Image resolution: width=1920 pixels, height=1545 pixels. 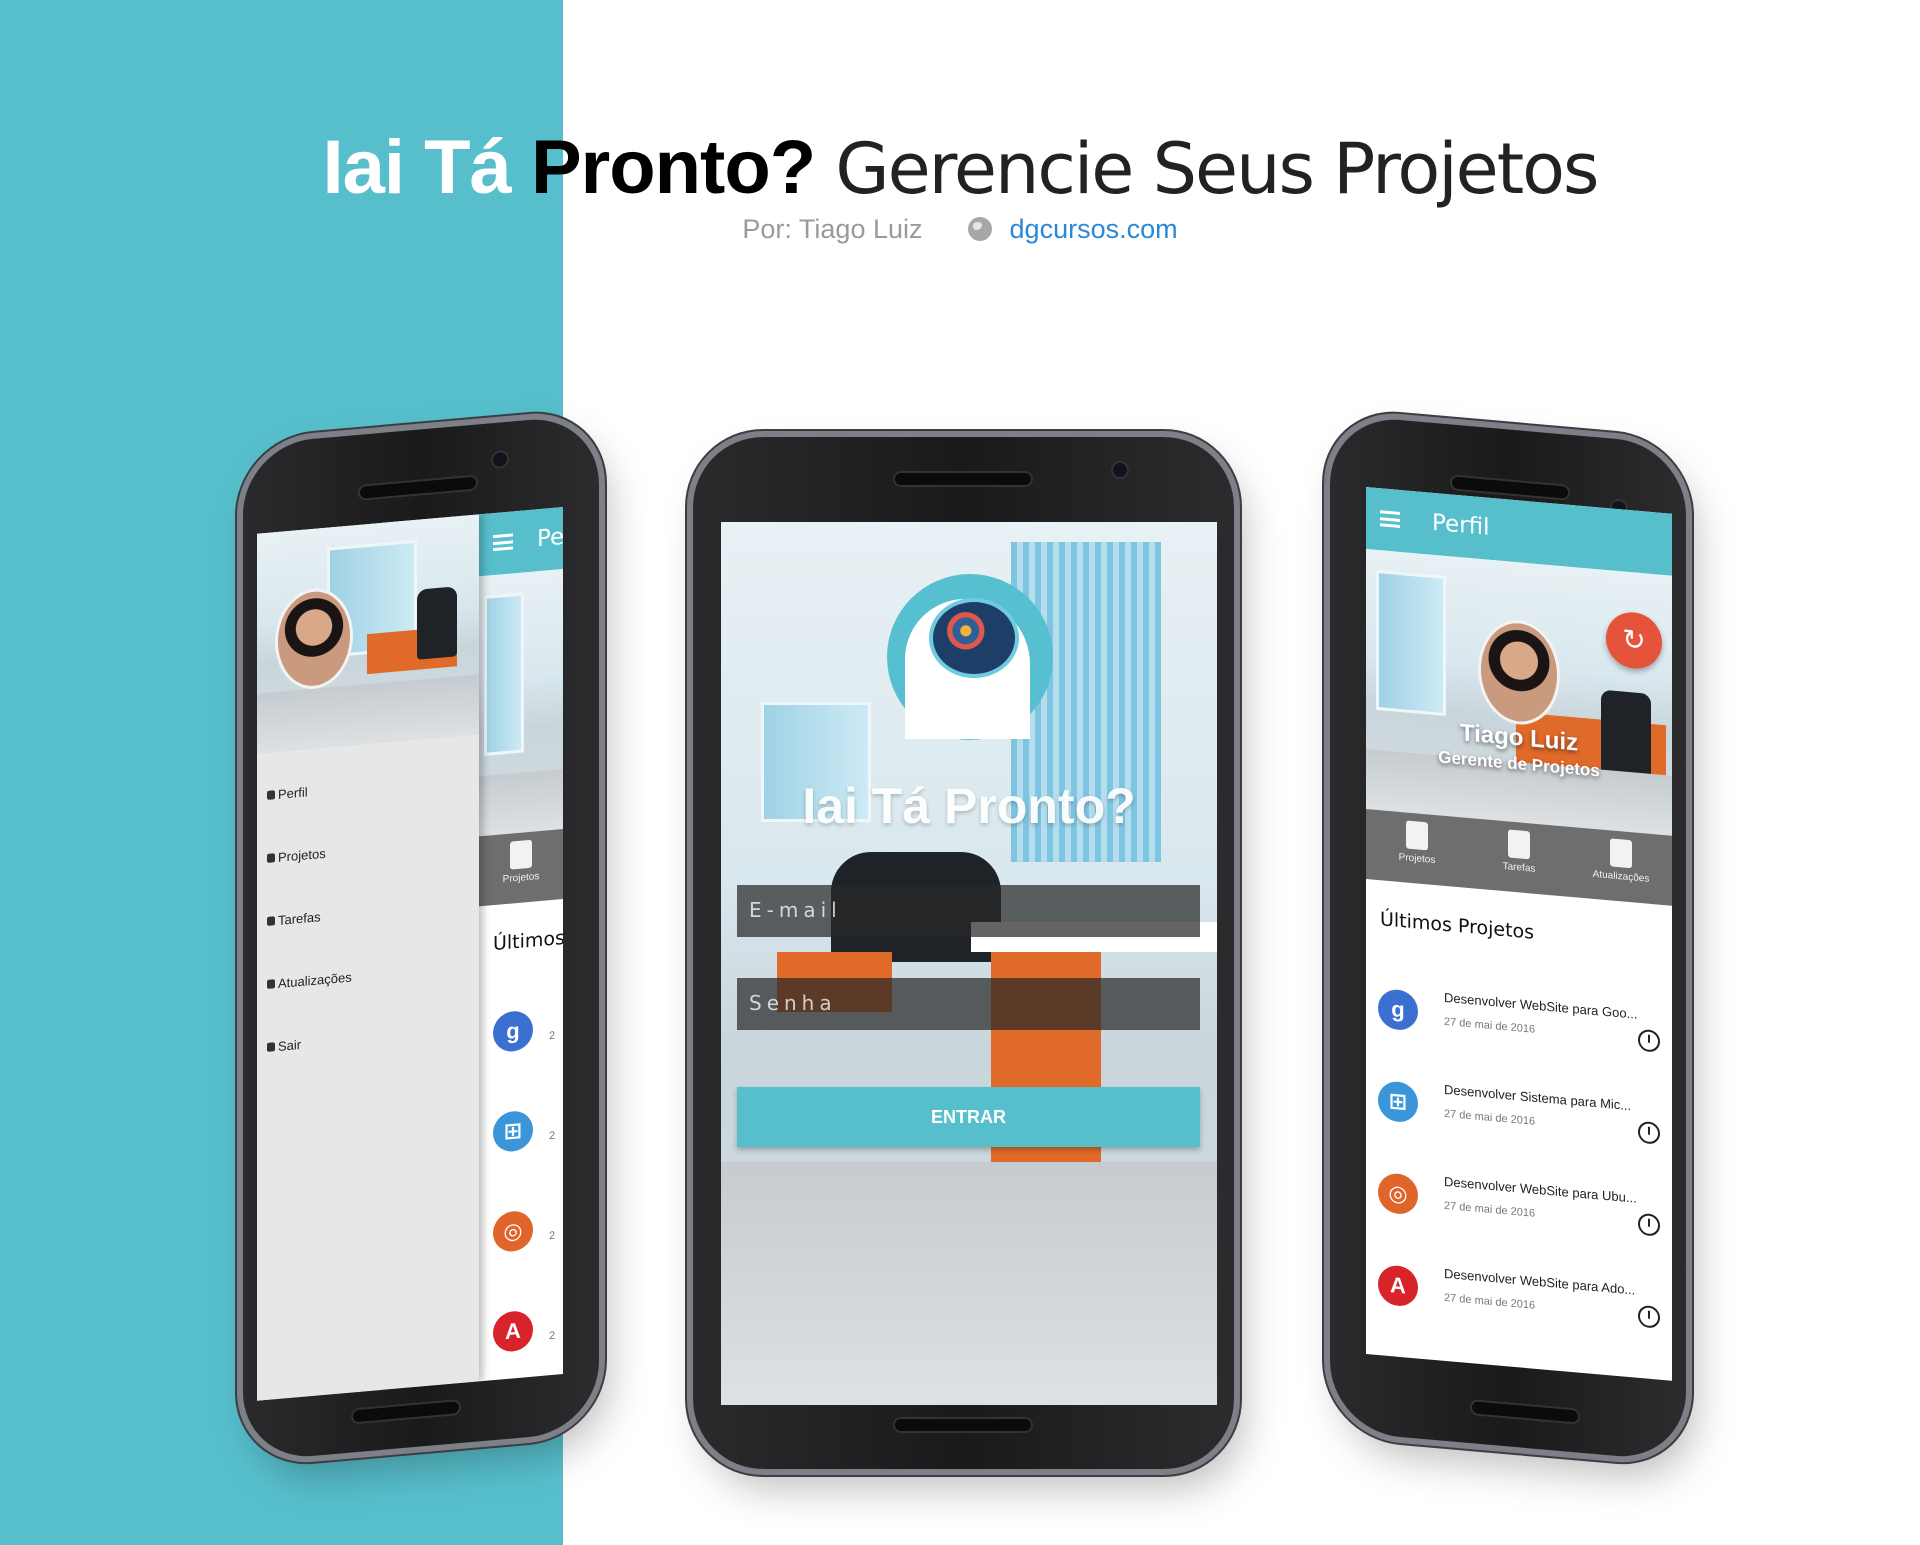 I want to click on refresh-icon: ↻, so click(x=1634, y=640).